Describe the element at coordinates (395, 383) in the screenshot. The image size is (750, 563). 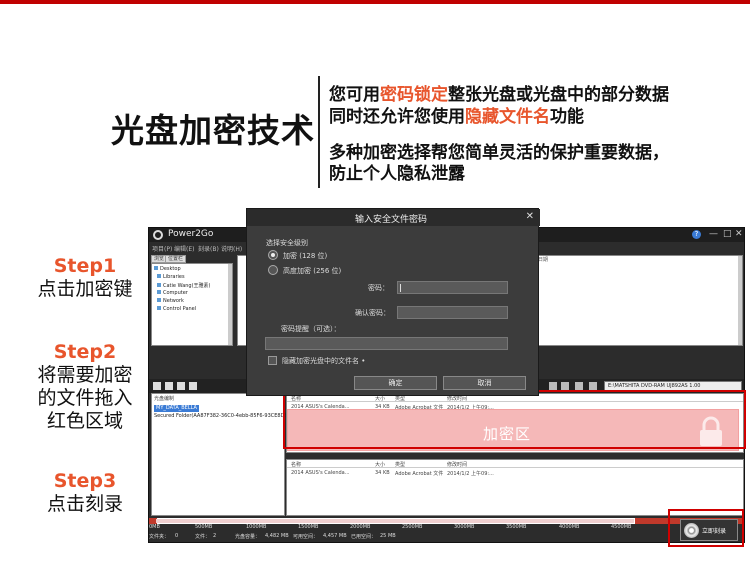
I see `ok-button: 确定` at that location.